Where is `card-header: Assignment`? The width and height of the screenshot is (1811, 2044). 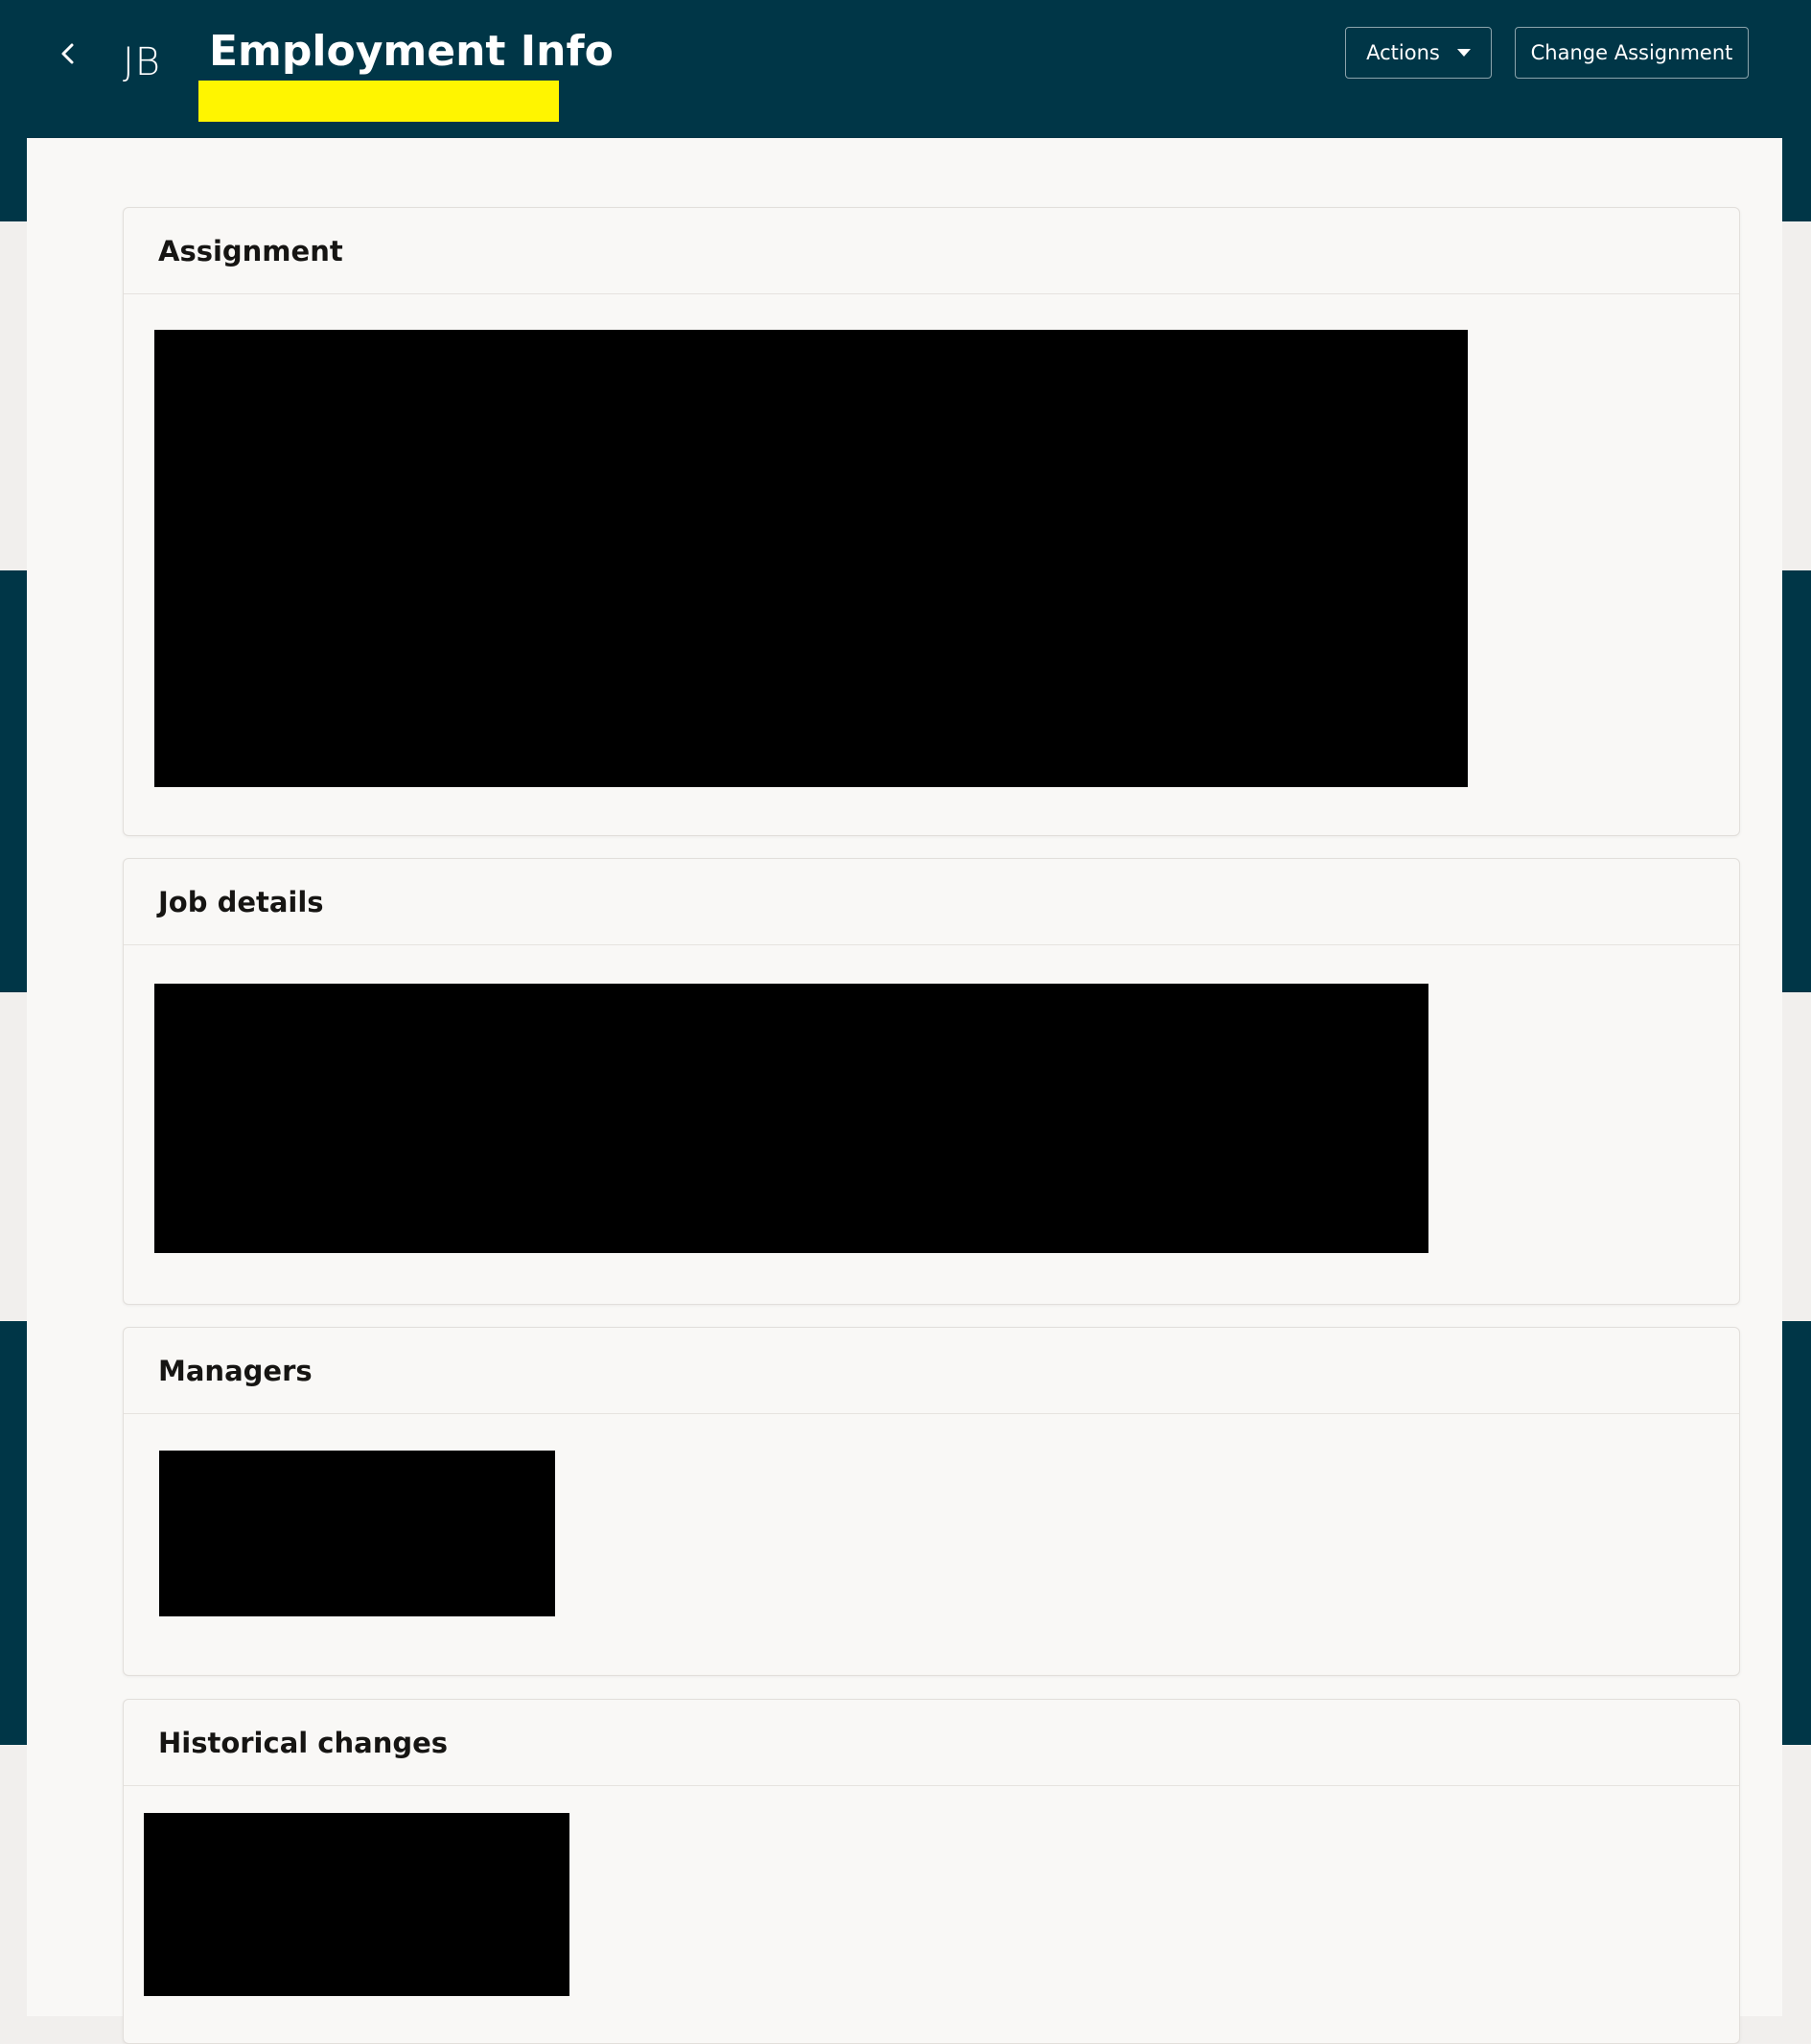 card-header: Assignment is located at coordinates (931, 251).